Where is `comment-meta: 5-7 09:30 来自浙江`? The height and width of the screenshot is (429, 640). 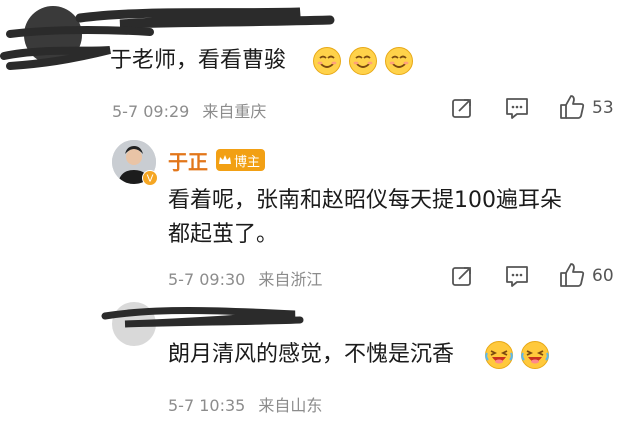 comment-meta: 5-7 09:30 来自浙江 is located at coordinates (245, 278).